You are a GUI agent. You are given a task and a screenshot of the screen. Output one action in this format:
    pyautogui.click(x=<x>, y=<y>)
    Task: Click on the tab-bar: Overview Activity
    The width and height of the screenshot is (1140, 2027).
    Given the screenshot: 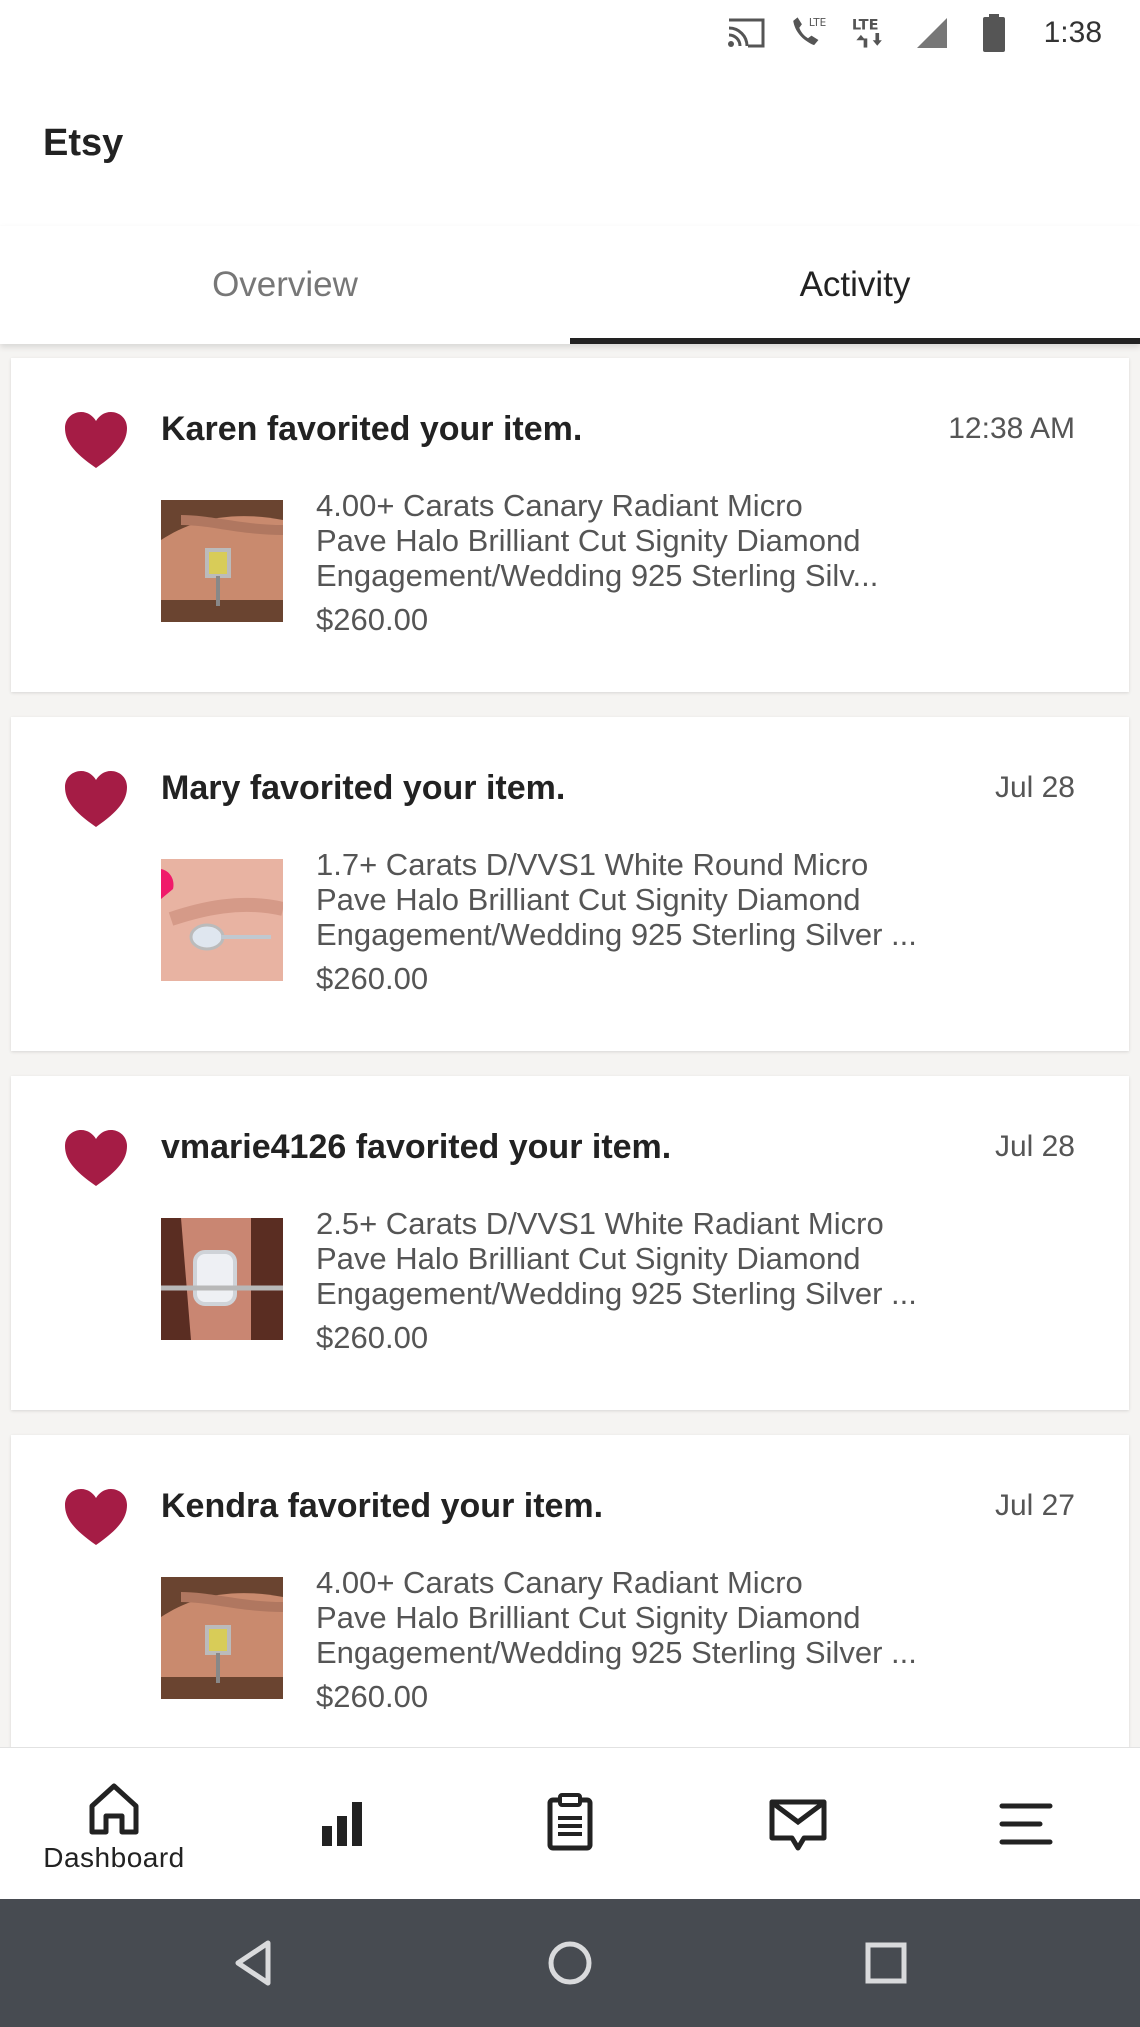 What is the action you would take?
    pyautogui.click(x=570, y=285)
    